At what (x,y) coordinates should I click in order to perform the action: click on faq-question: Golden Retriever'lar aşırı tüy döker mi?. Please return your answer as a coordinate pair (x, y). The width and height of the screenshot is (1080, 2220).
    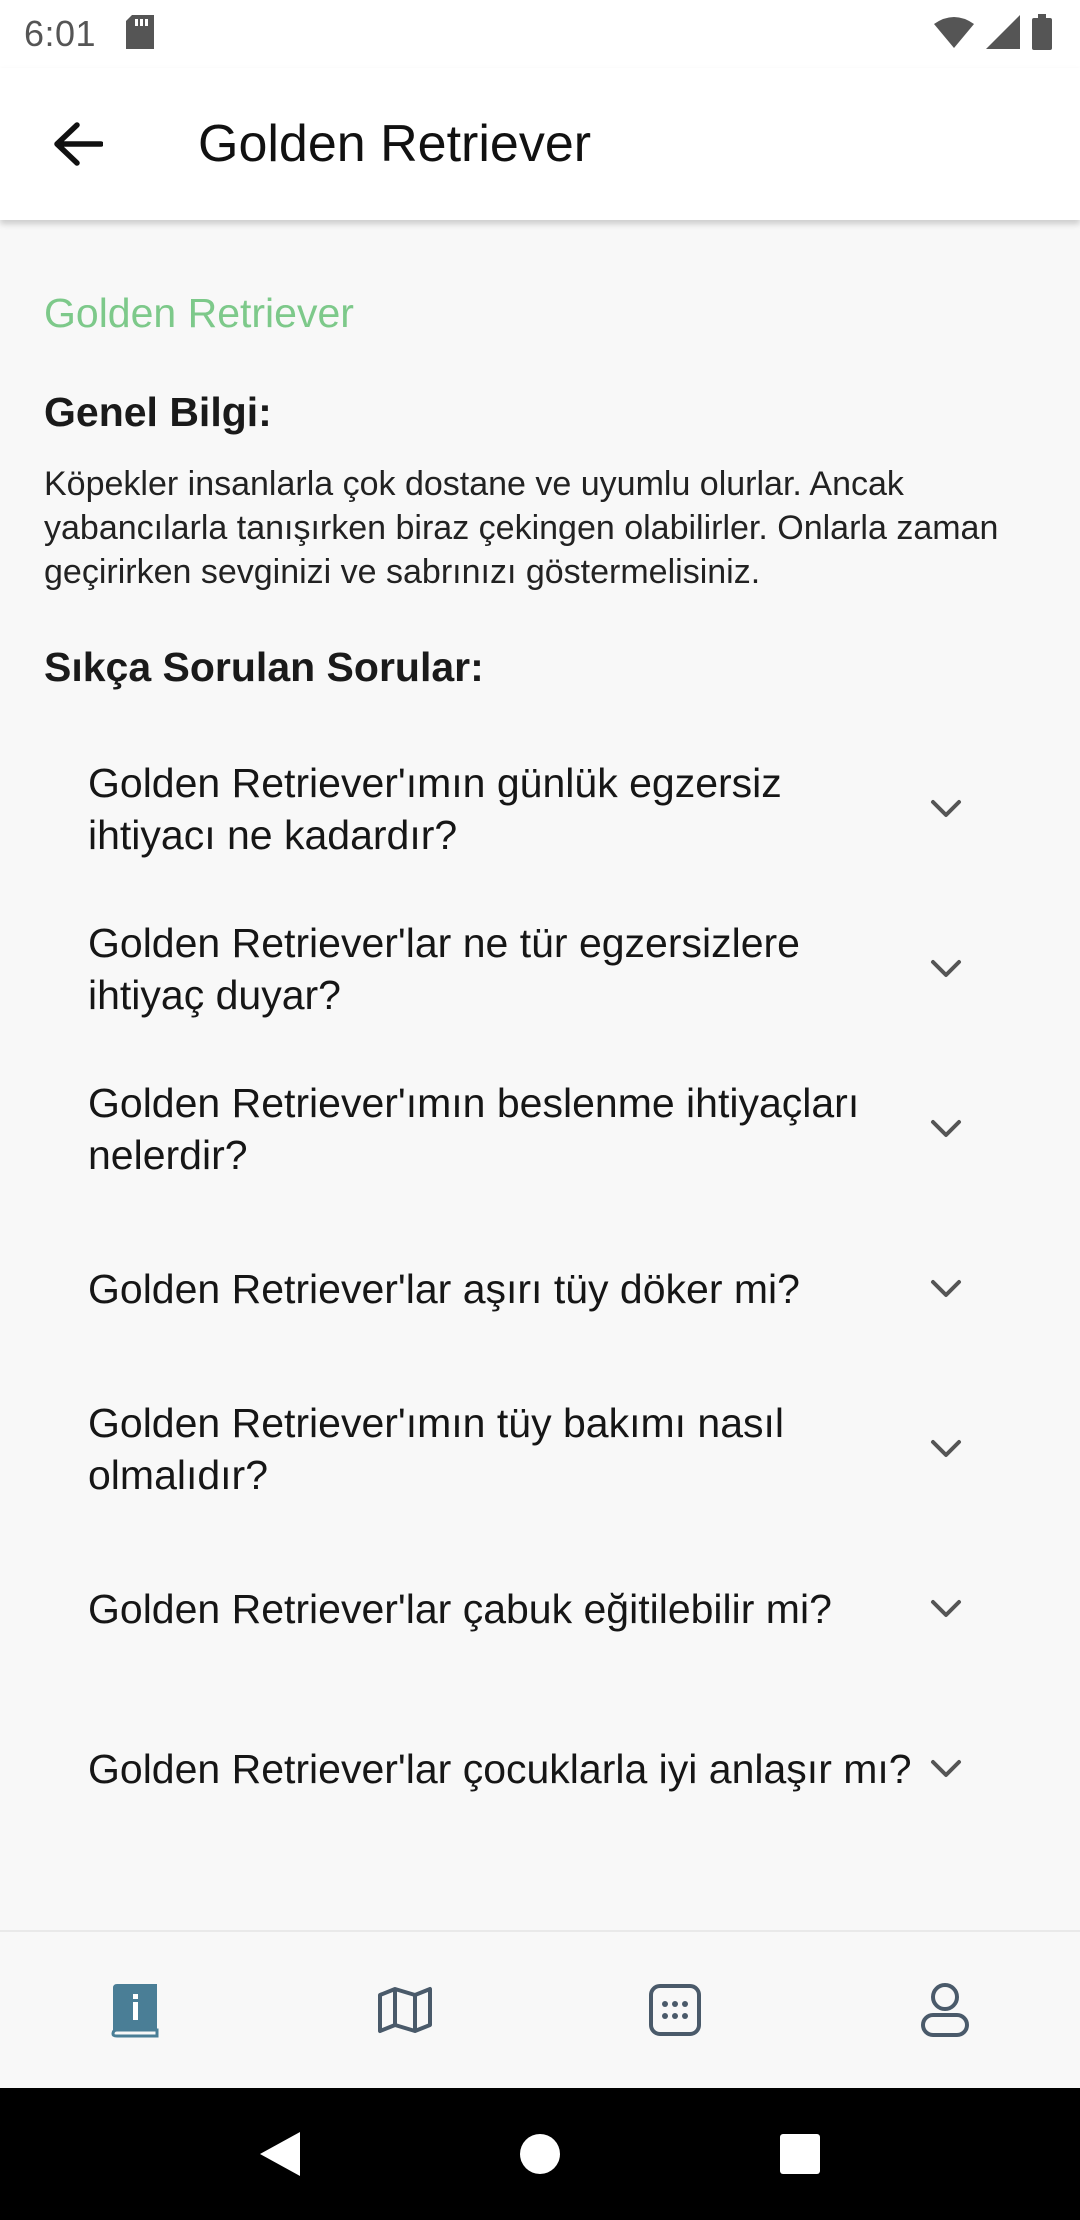
    Looking at the image, I should click on (444, 1289).